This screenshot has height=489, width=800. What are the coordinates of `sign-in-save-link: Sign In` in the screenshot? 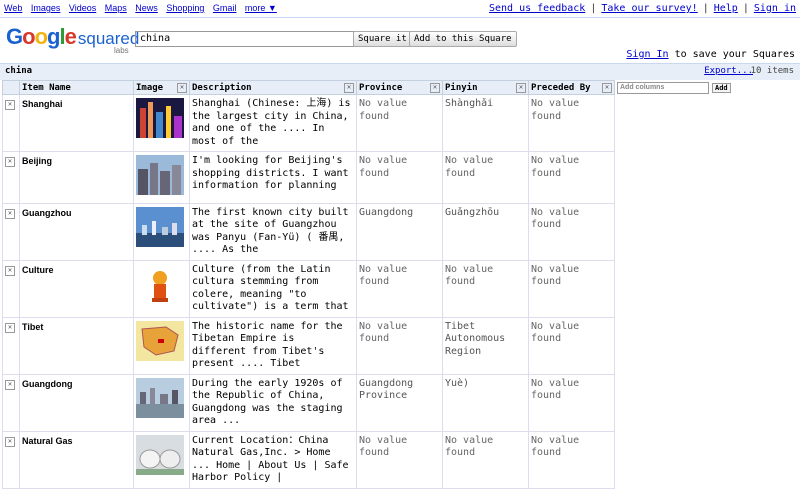 It's located at (647, 54).